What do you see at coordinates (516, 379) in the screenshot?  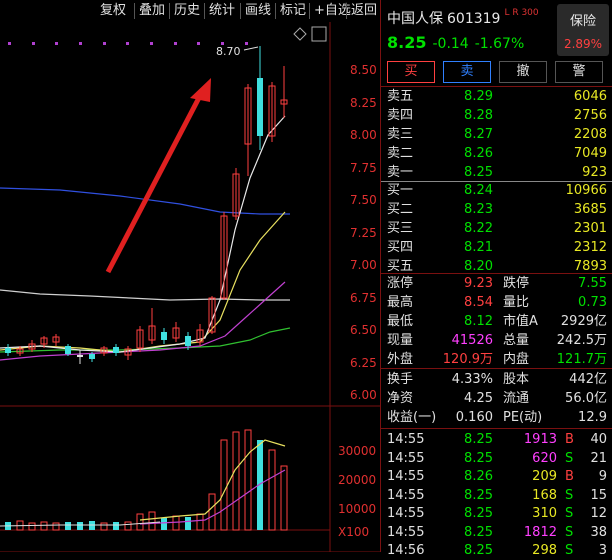 I see `stat-label: 股本` at bounding box center [516, 379].